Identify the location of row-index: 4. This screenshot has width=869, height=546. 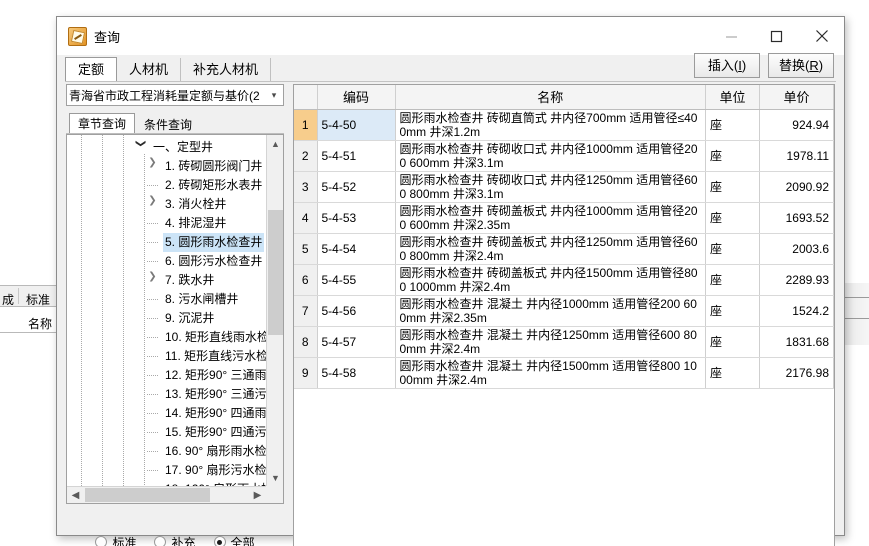
(306, 218).